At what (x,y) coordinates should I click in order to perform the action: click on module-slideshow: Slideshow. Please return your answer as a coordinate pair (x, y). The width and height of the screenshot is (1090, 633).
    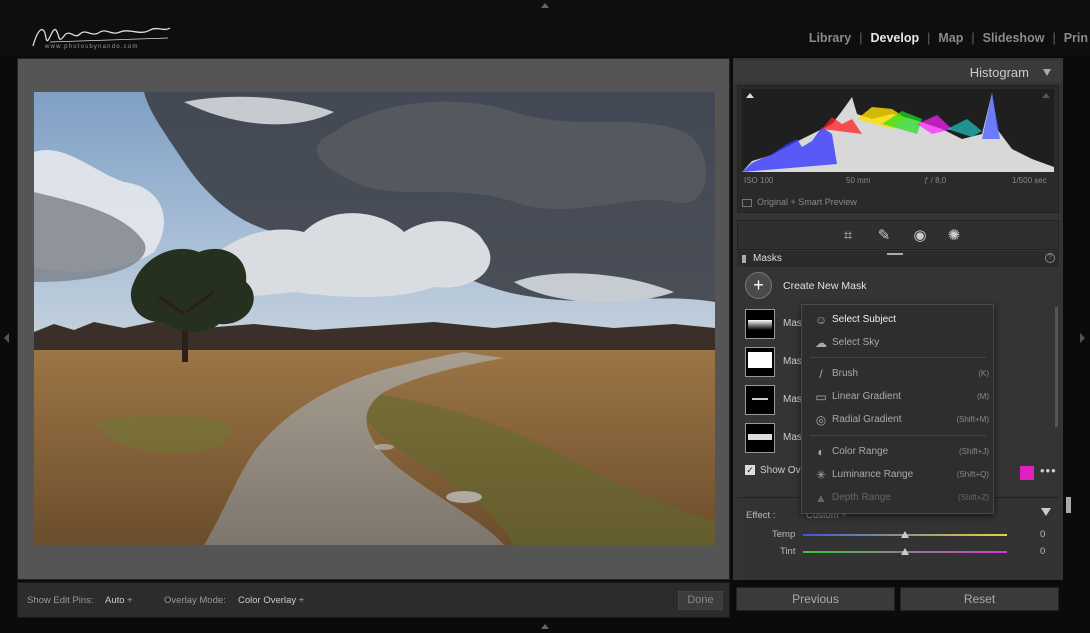
    Looking at the image, I should click on (1014, 39).